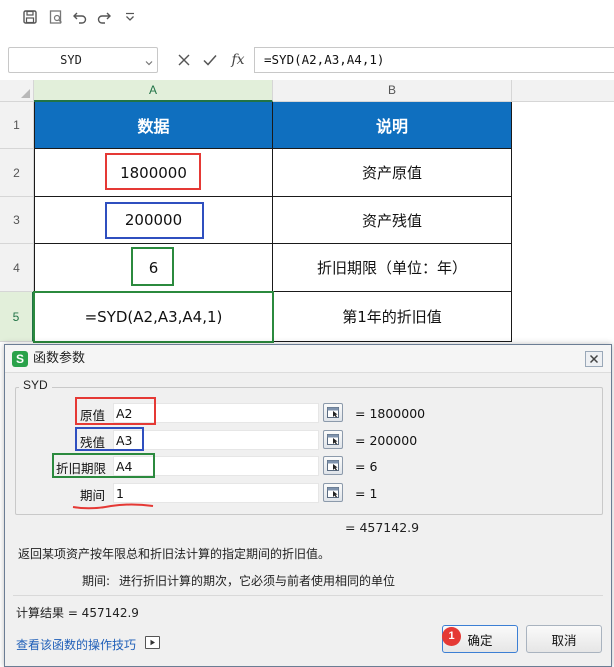 Image resolution: width=614 pixels, height=667 pixels. I want to click on row-header-4: 4, so click(17, 268).